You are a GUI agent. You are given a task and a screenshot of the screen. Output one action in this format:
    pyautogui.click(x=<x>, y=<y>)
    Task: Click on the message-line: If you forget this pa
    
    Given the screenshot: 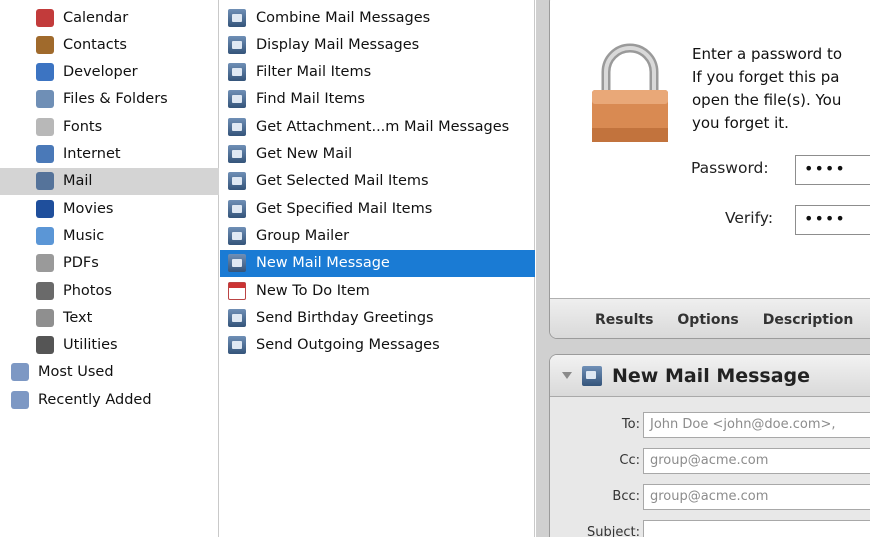 What is the action you would take?
    pyautogui.click(x=766, y=77)
    